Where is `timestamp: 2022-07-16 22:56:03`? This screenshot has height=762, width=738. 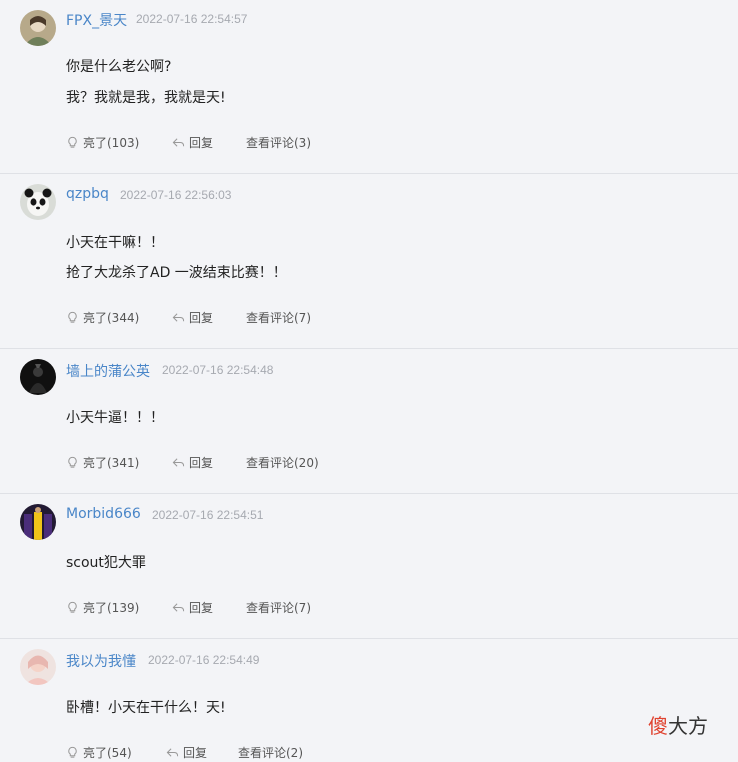
timestamp: 2022-07-16 22:56:03 is located at coordinates (176, 195).